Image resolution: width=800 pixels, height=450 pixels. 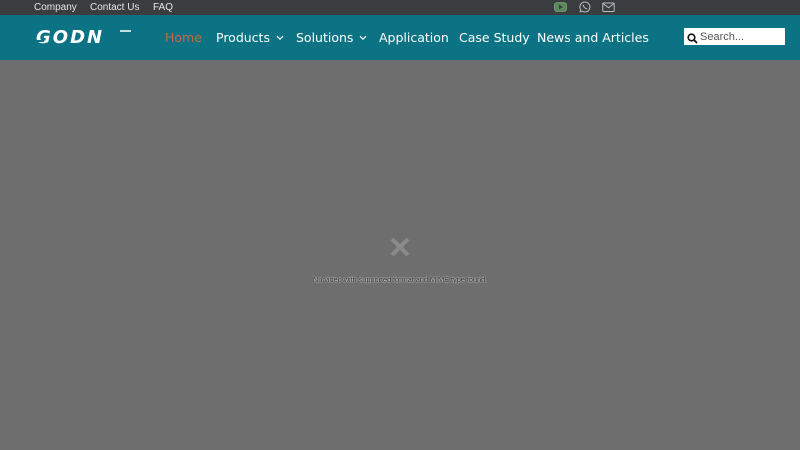 I want to click on close-icon, so click(x=400, y=247).